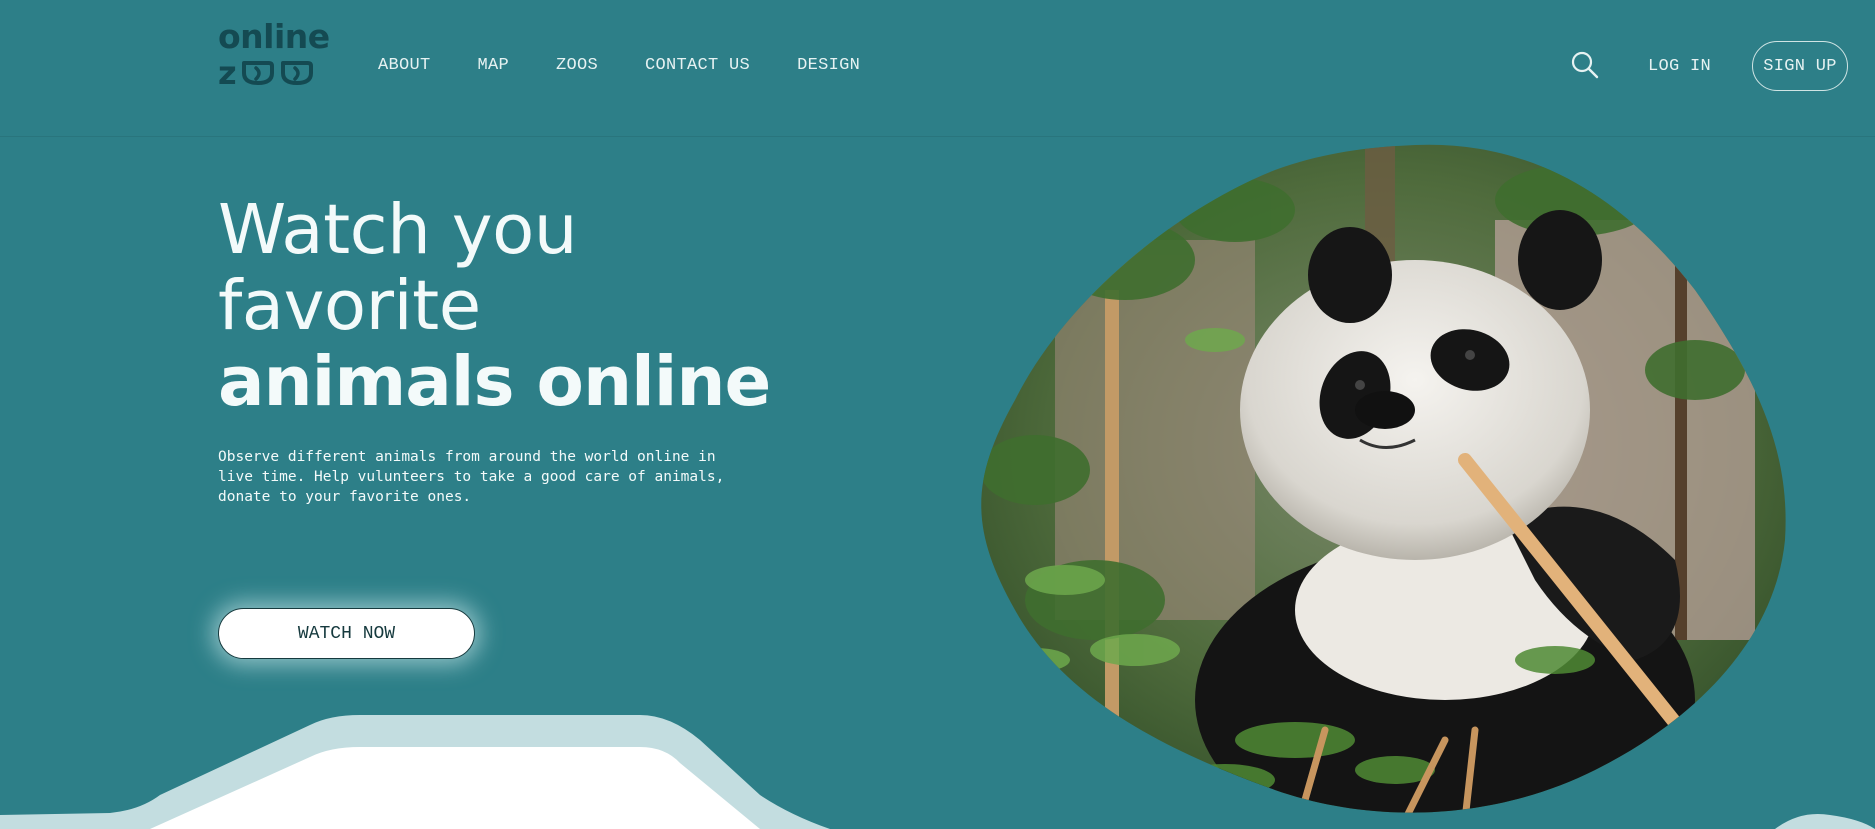  I want to click on hero-title-line-bold: animals online, so click(494, 382).